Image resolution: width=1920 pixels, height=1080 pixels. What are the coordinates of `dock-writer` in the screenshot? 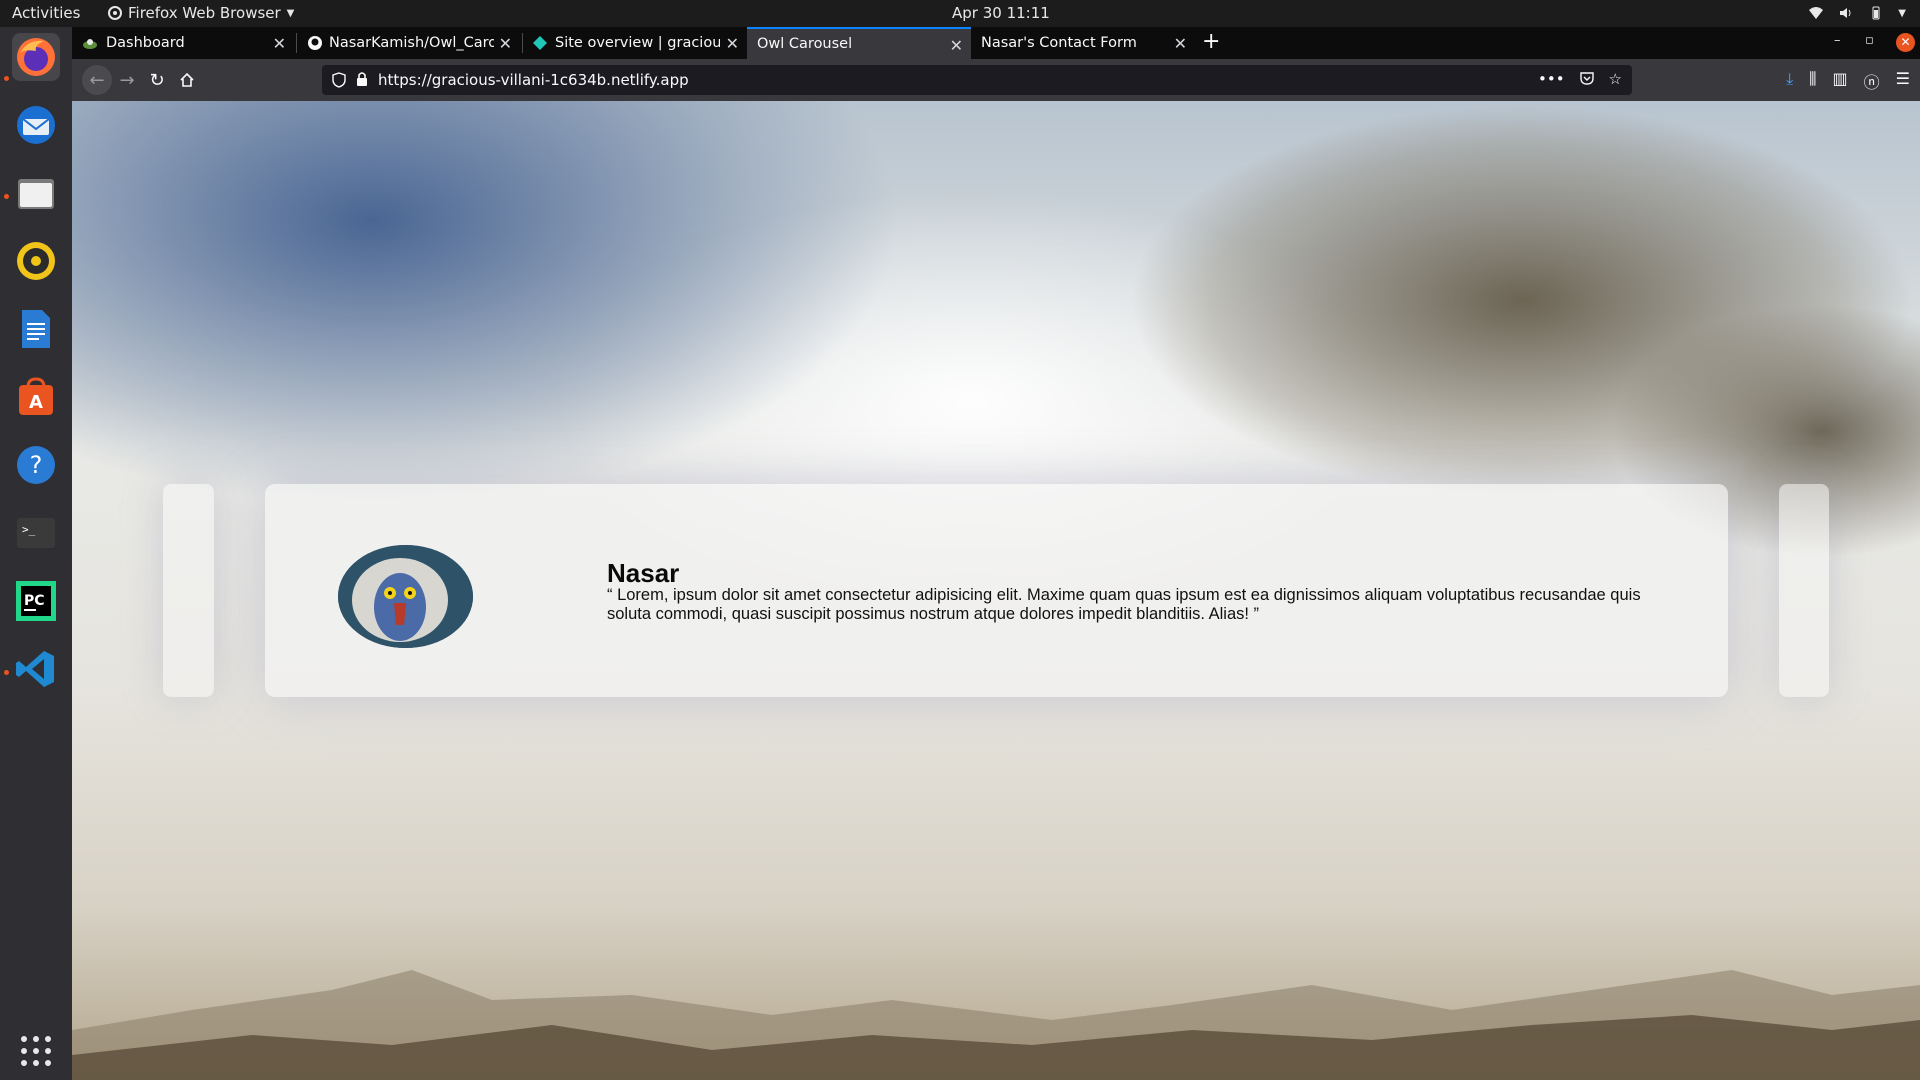 It's located at (36, 329).